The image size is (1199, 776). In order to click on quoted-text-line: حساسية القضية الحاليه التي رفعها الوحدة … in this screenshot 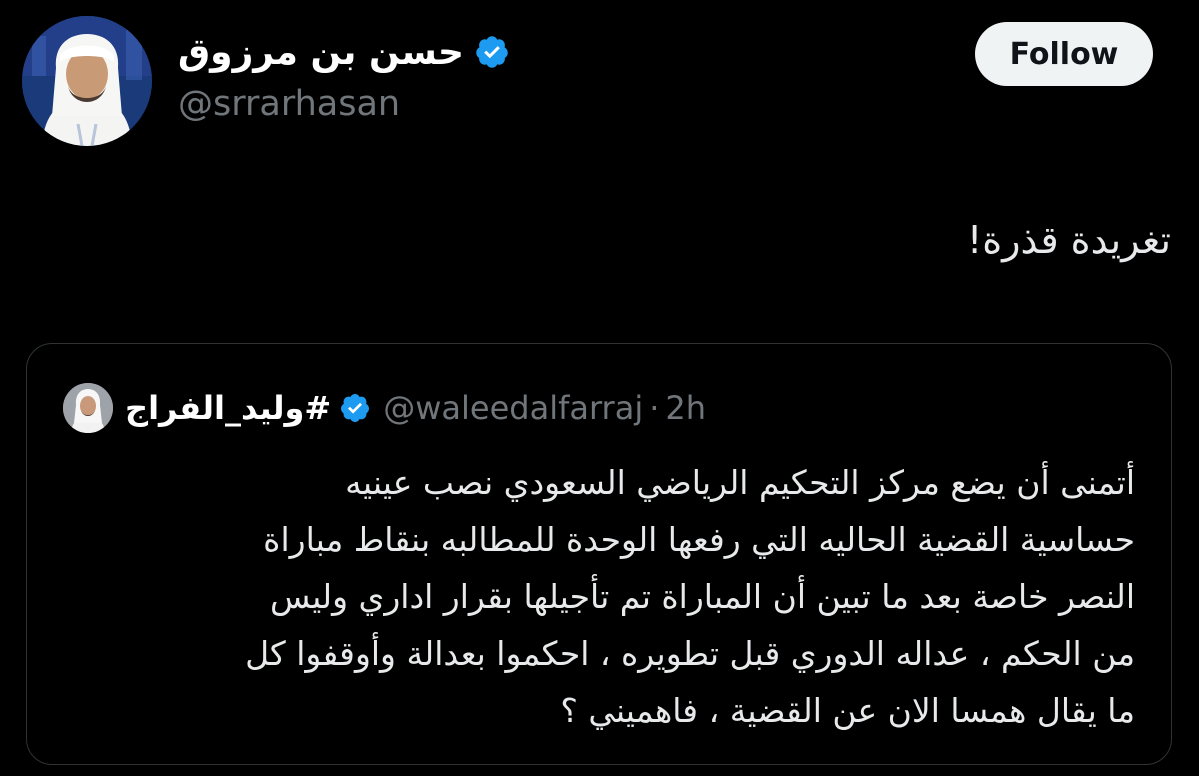, I will do `click(699, 539)`.